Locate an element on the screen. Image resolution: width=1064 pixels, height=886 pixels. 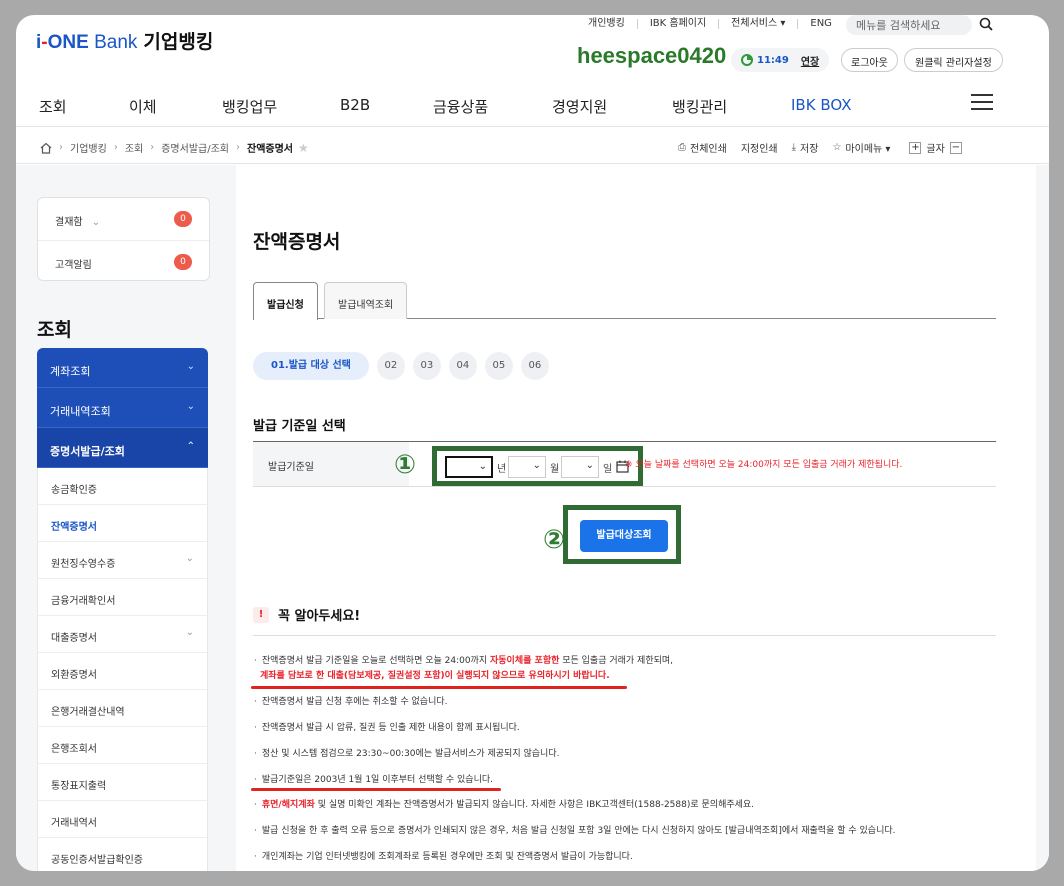
global-nav: 조회 이체 뱅킹업무 B2B 금융상품 경영지원 뱅킹관리 IBK BOX is located at coordinates (532, 111).